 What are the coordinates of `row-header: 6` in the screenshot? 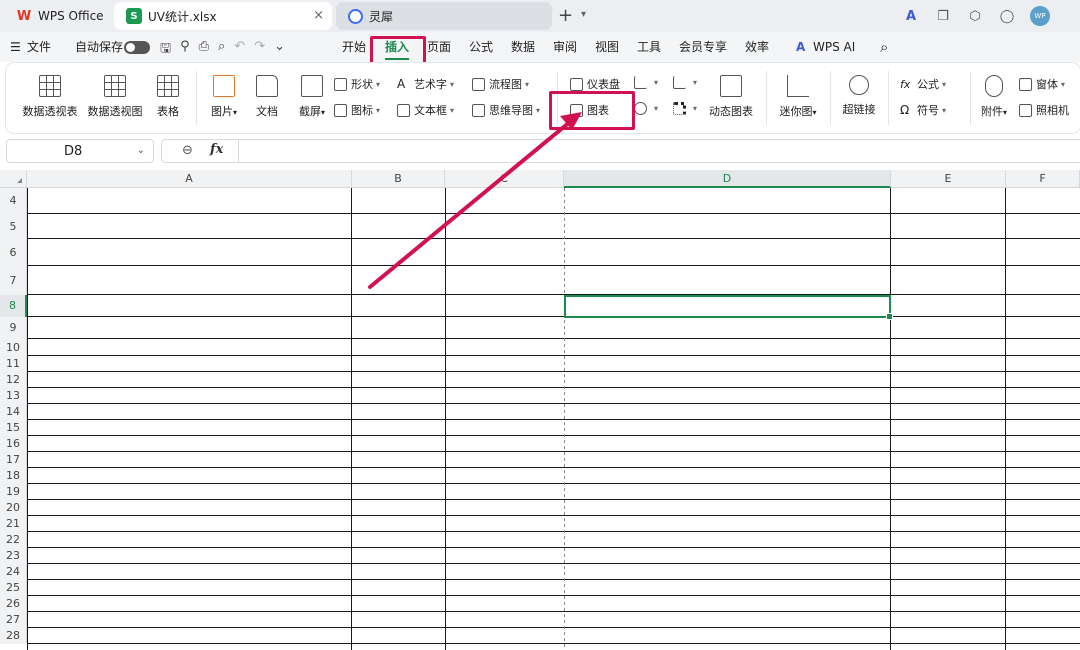 It's located at (13, 252).